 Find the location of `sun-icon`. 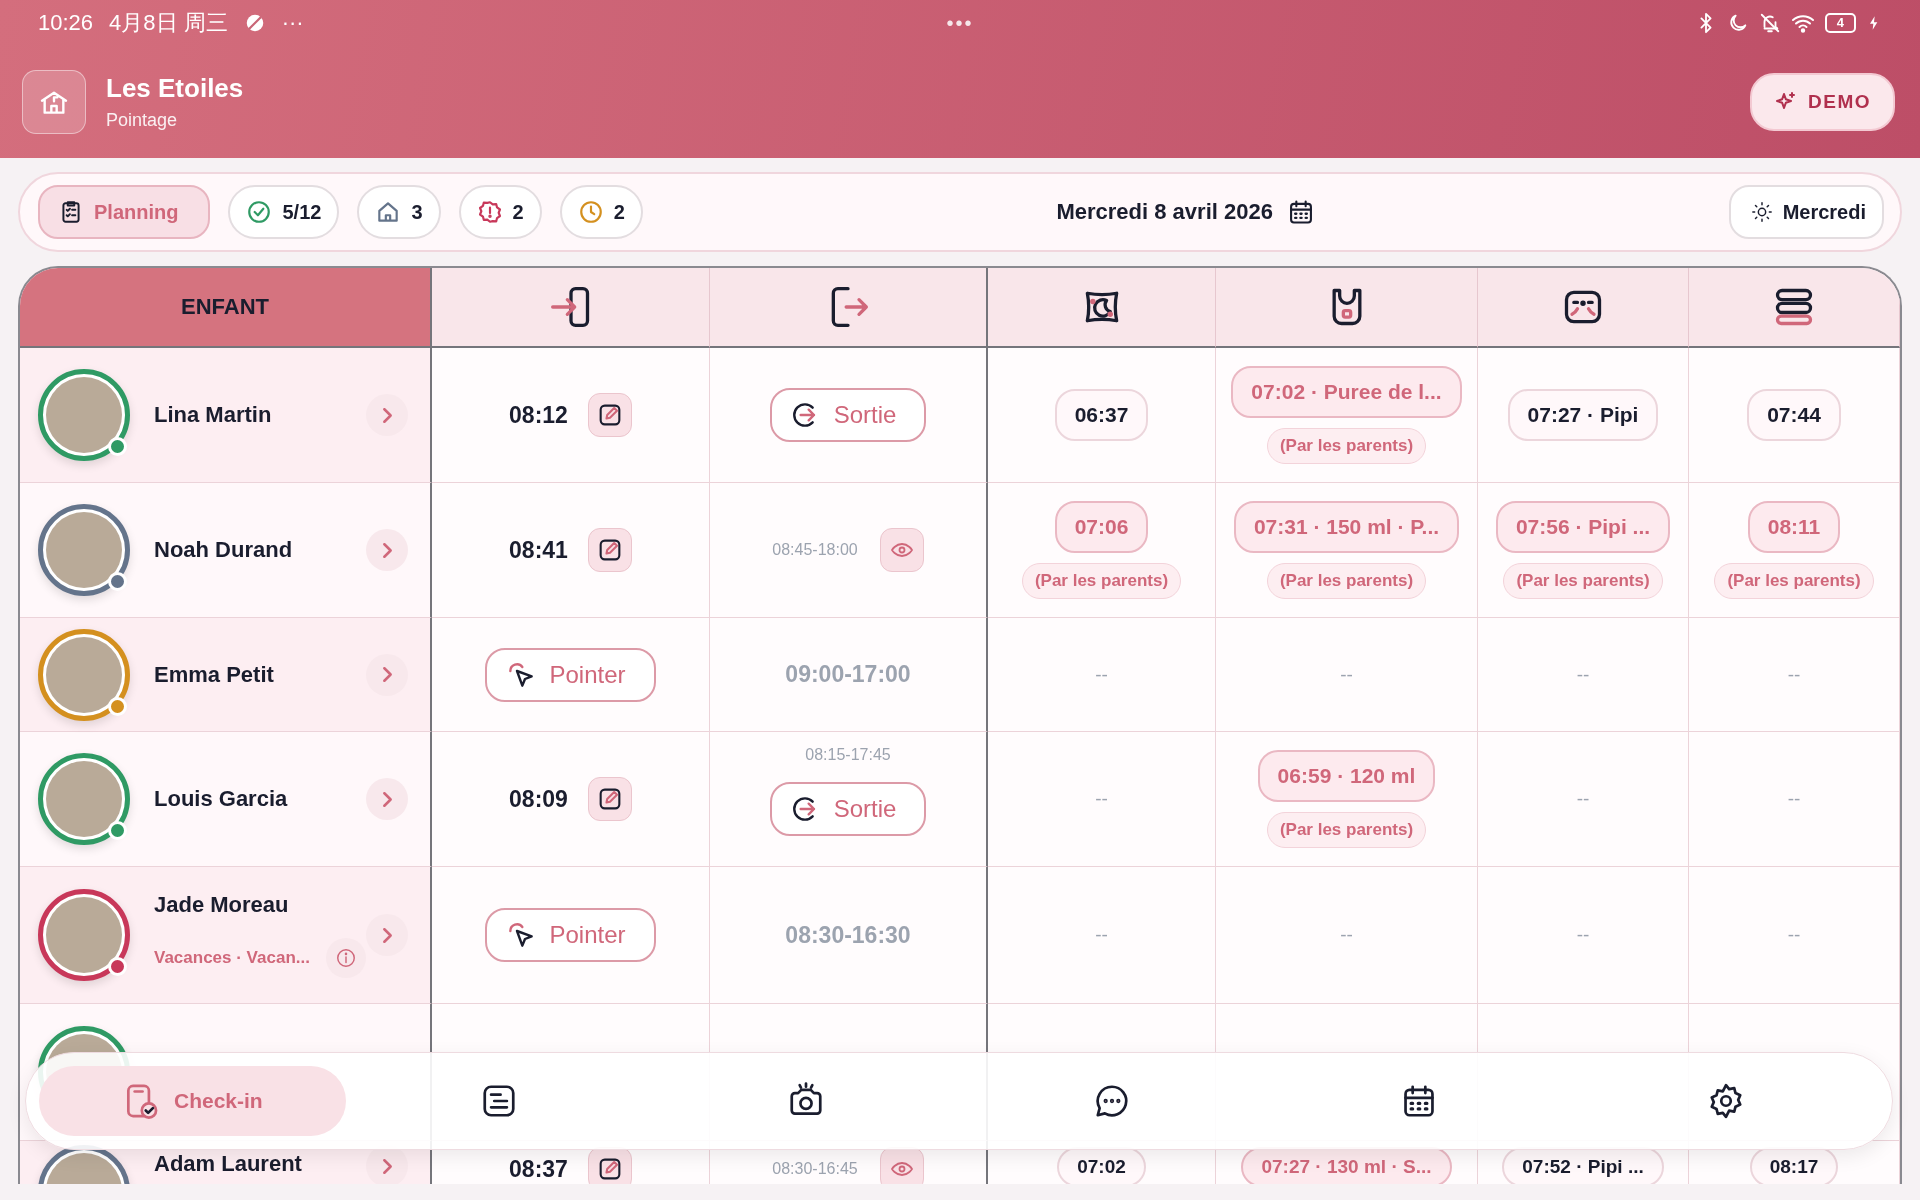

sun-icon is located at coordinates (1761, 212).